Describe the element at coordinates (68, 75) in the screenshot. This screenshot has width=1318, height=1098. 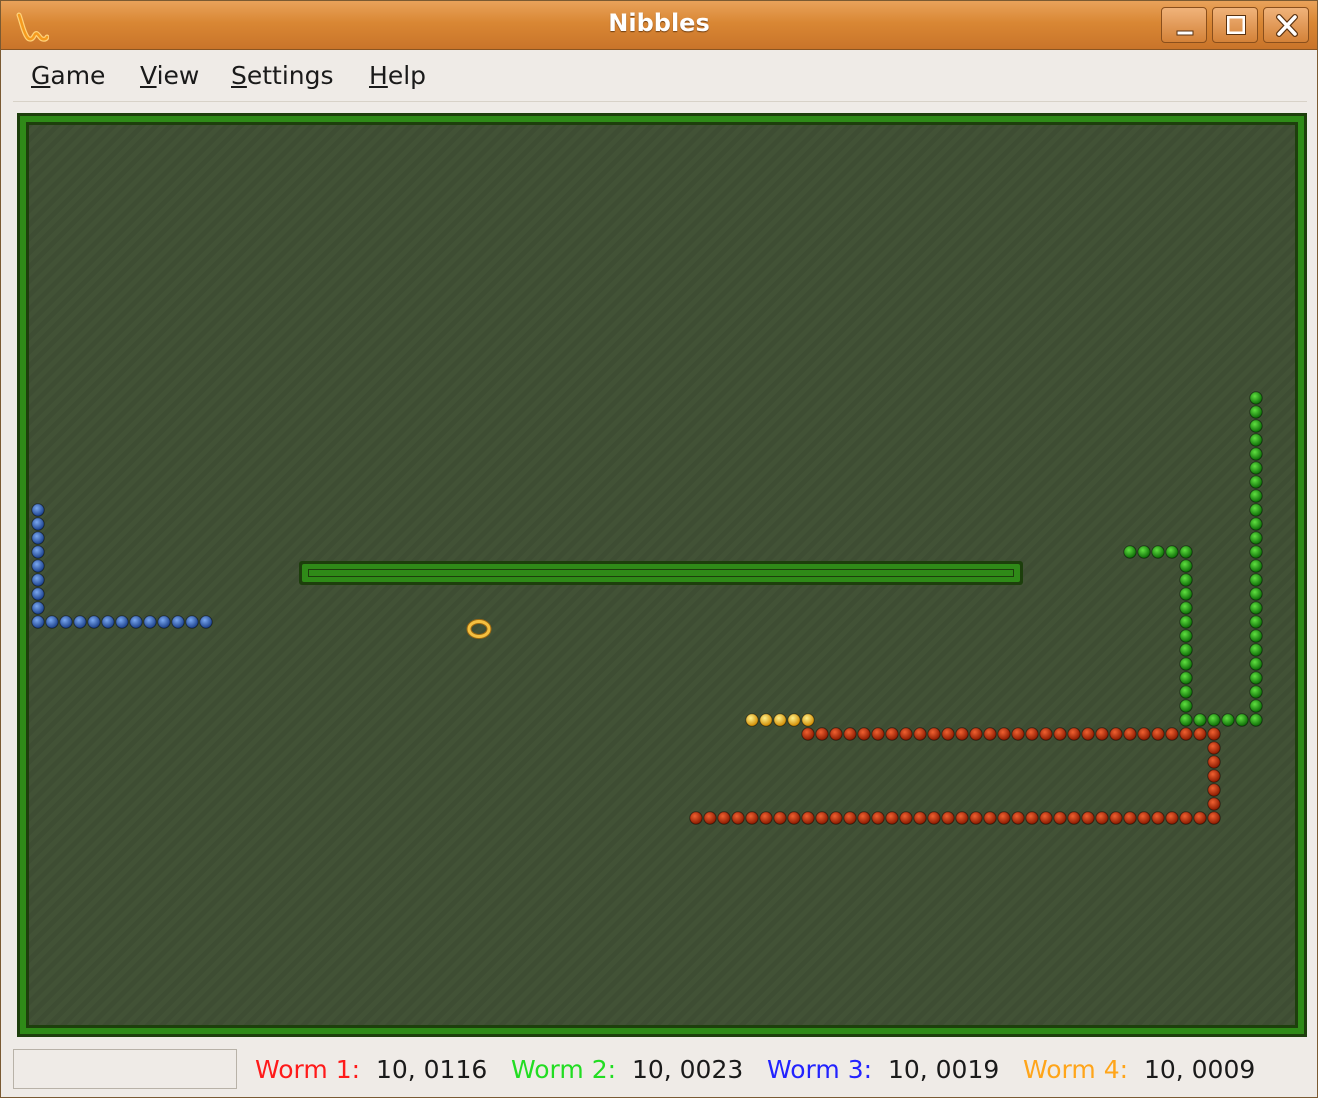
I see `menu-game: Game` at that location.